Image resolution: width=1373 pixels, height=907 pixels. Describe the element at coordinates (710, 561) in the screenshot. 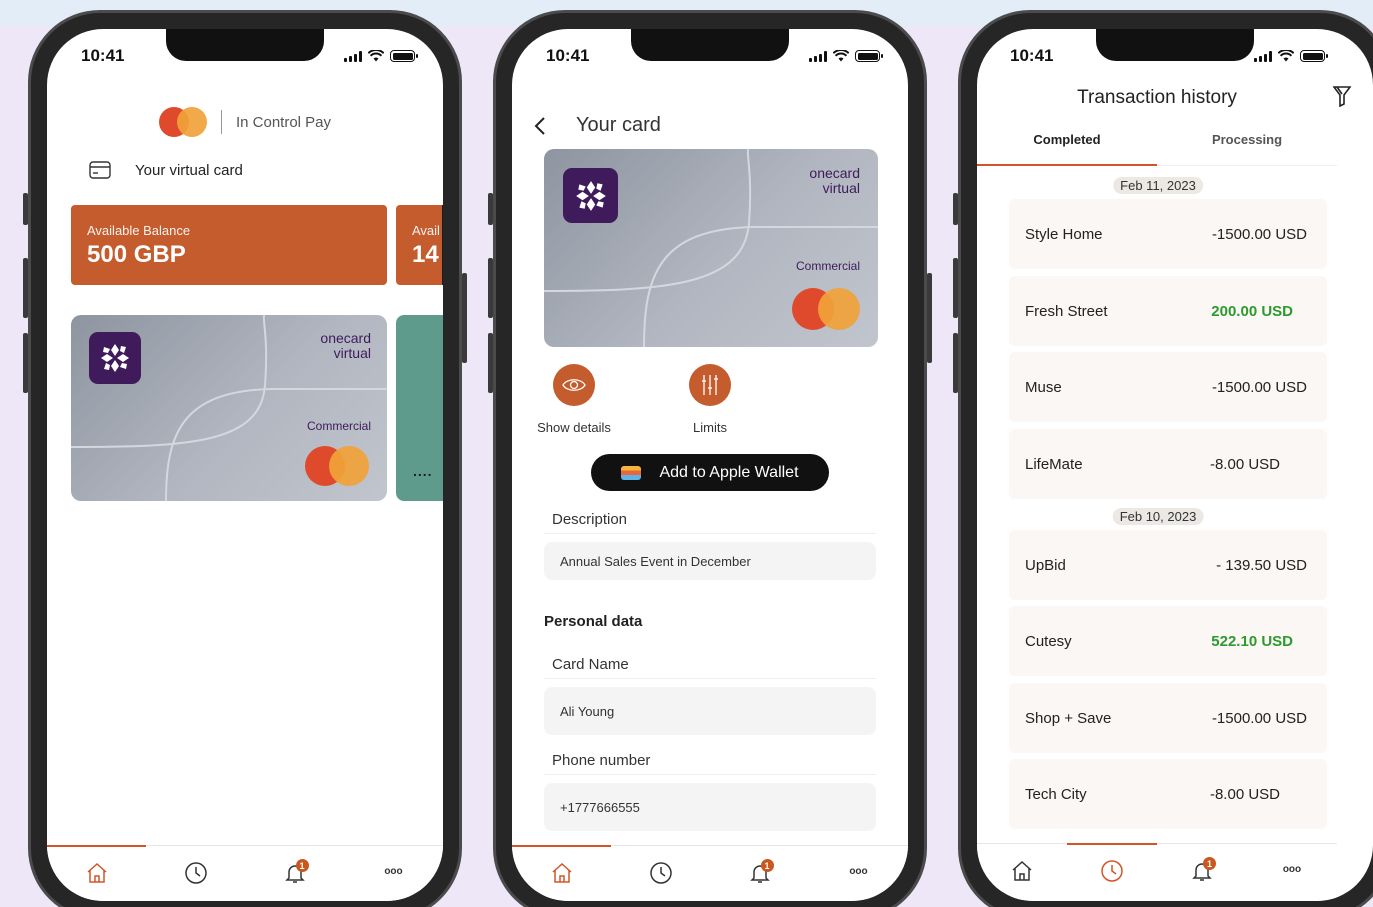

I see `description-field: Annual Sales Event in December` at that location.